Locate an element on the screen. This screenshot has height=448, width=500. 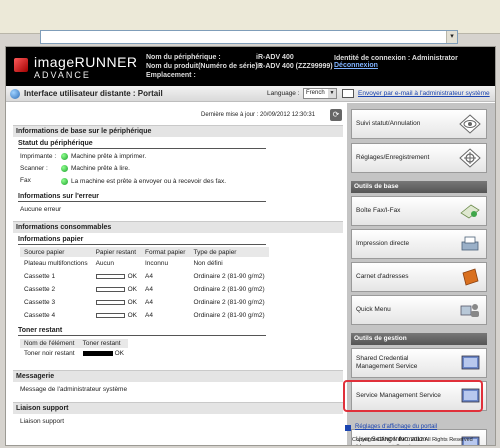
paper-source: Cassette 3 is located at coordinates (40, 302).